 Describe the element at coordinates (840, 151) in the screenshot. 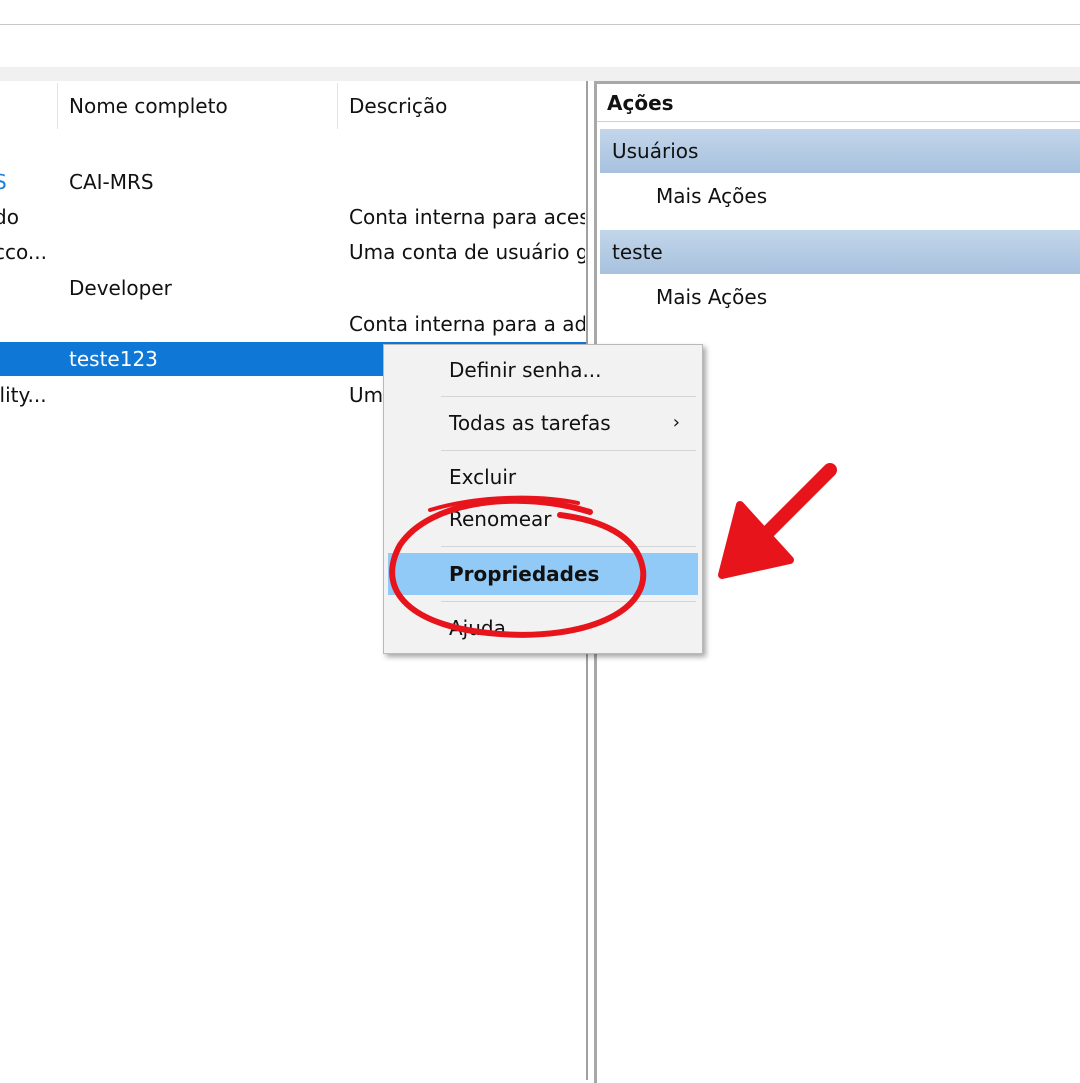

I see `actions-group-header-usuarios: Usuários` at that location.